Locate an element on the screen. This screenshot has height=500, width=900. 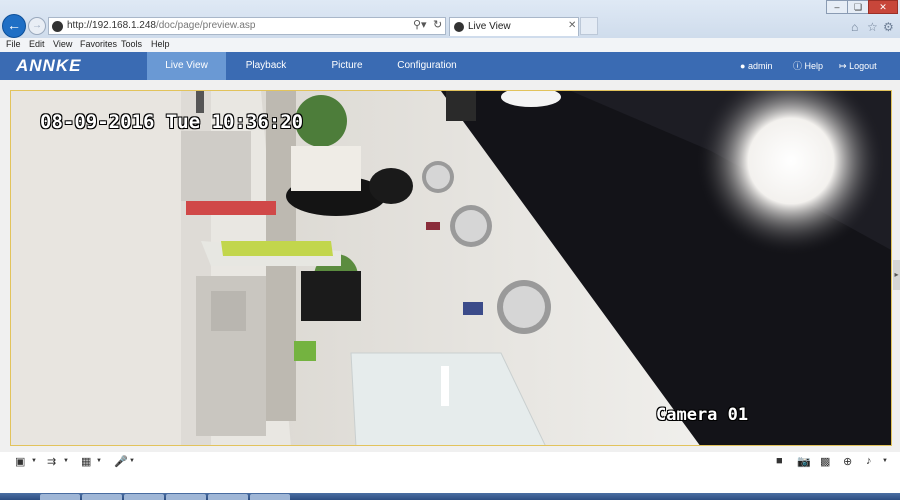
capture-icon: 📷 is located at coordinates (804, 461).